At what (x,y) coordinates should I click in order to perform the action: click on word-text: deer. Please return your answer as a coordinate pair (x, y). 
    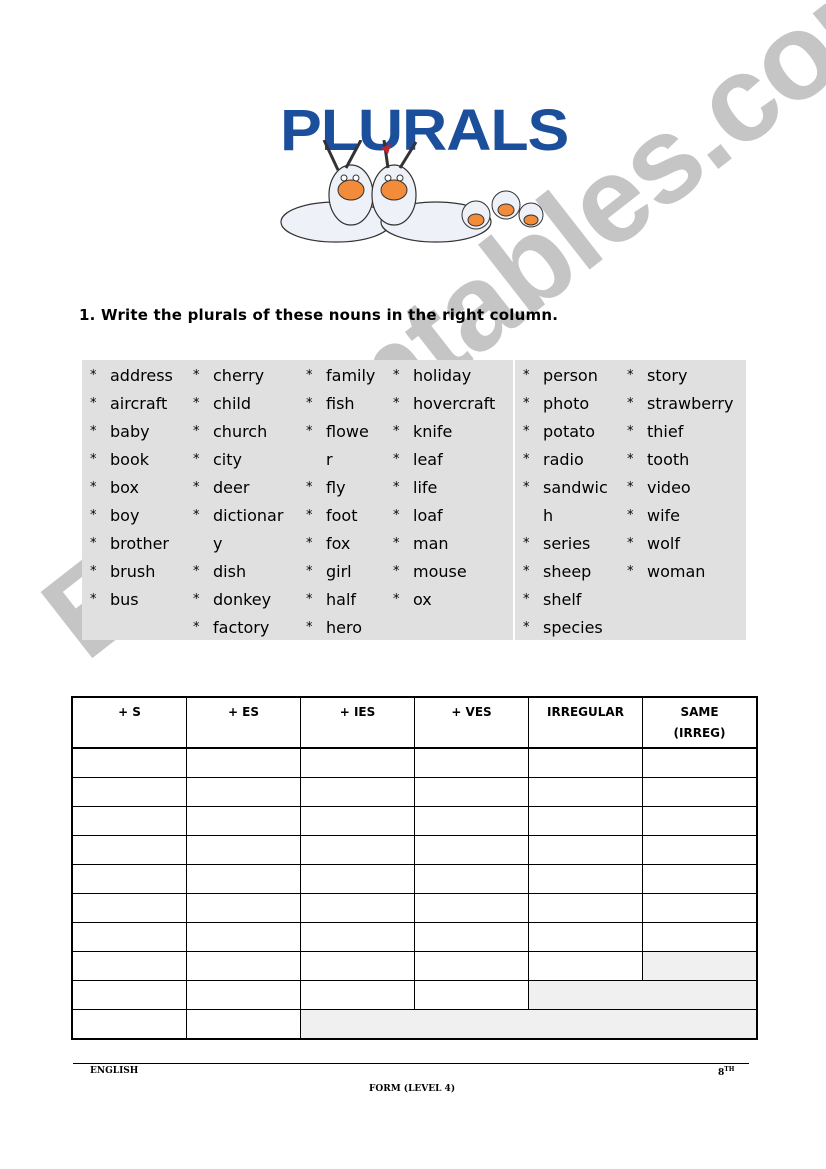
    Looking at the image, I should click on (231, 487).